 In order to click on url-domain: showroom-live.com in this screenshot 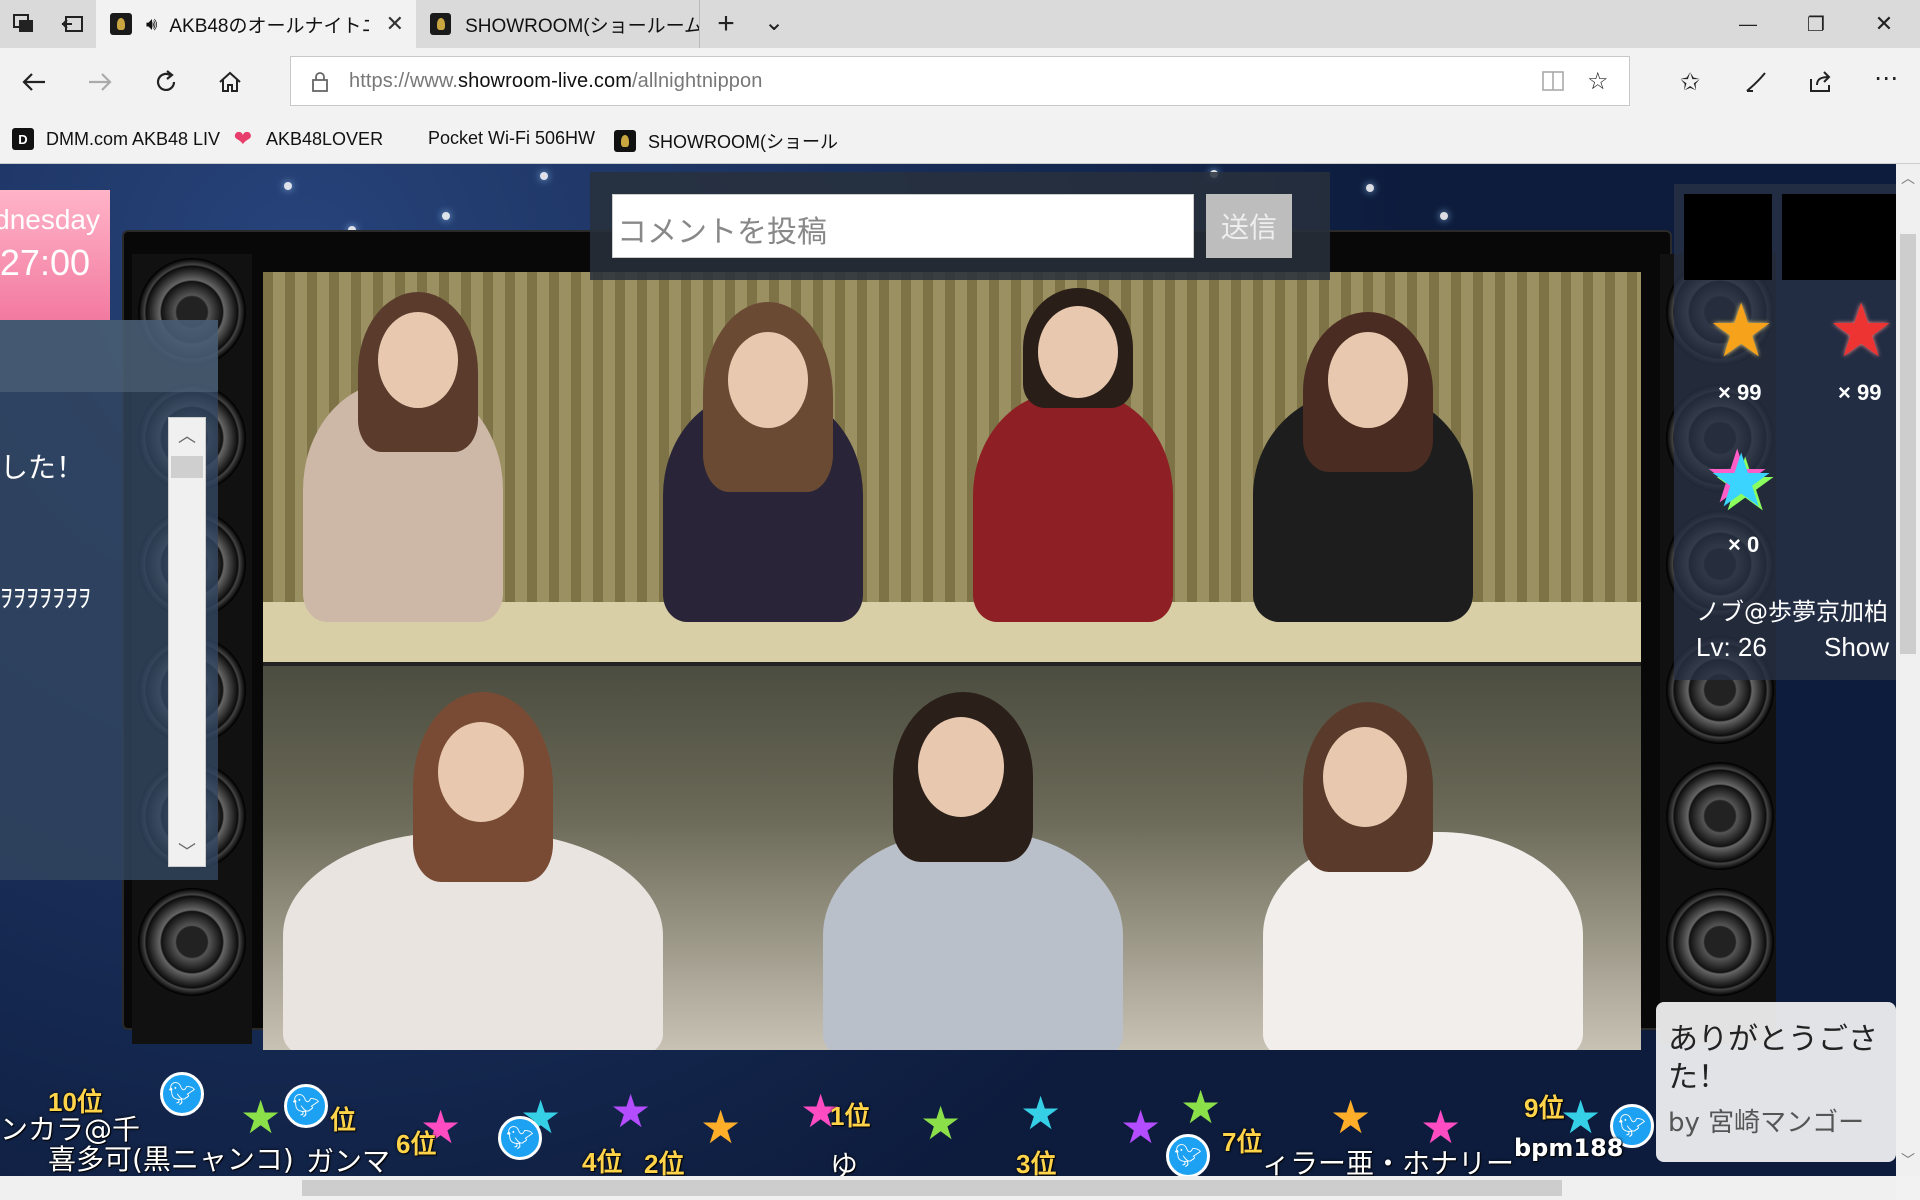, I will do `click(545, 81)`.